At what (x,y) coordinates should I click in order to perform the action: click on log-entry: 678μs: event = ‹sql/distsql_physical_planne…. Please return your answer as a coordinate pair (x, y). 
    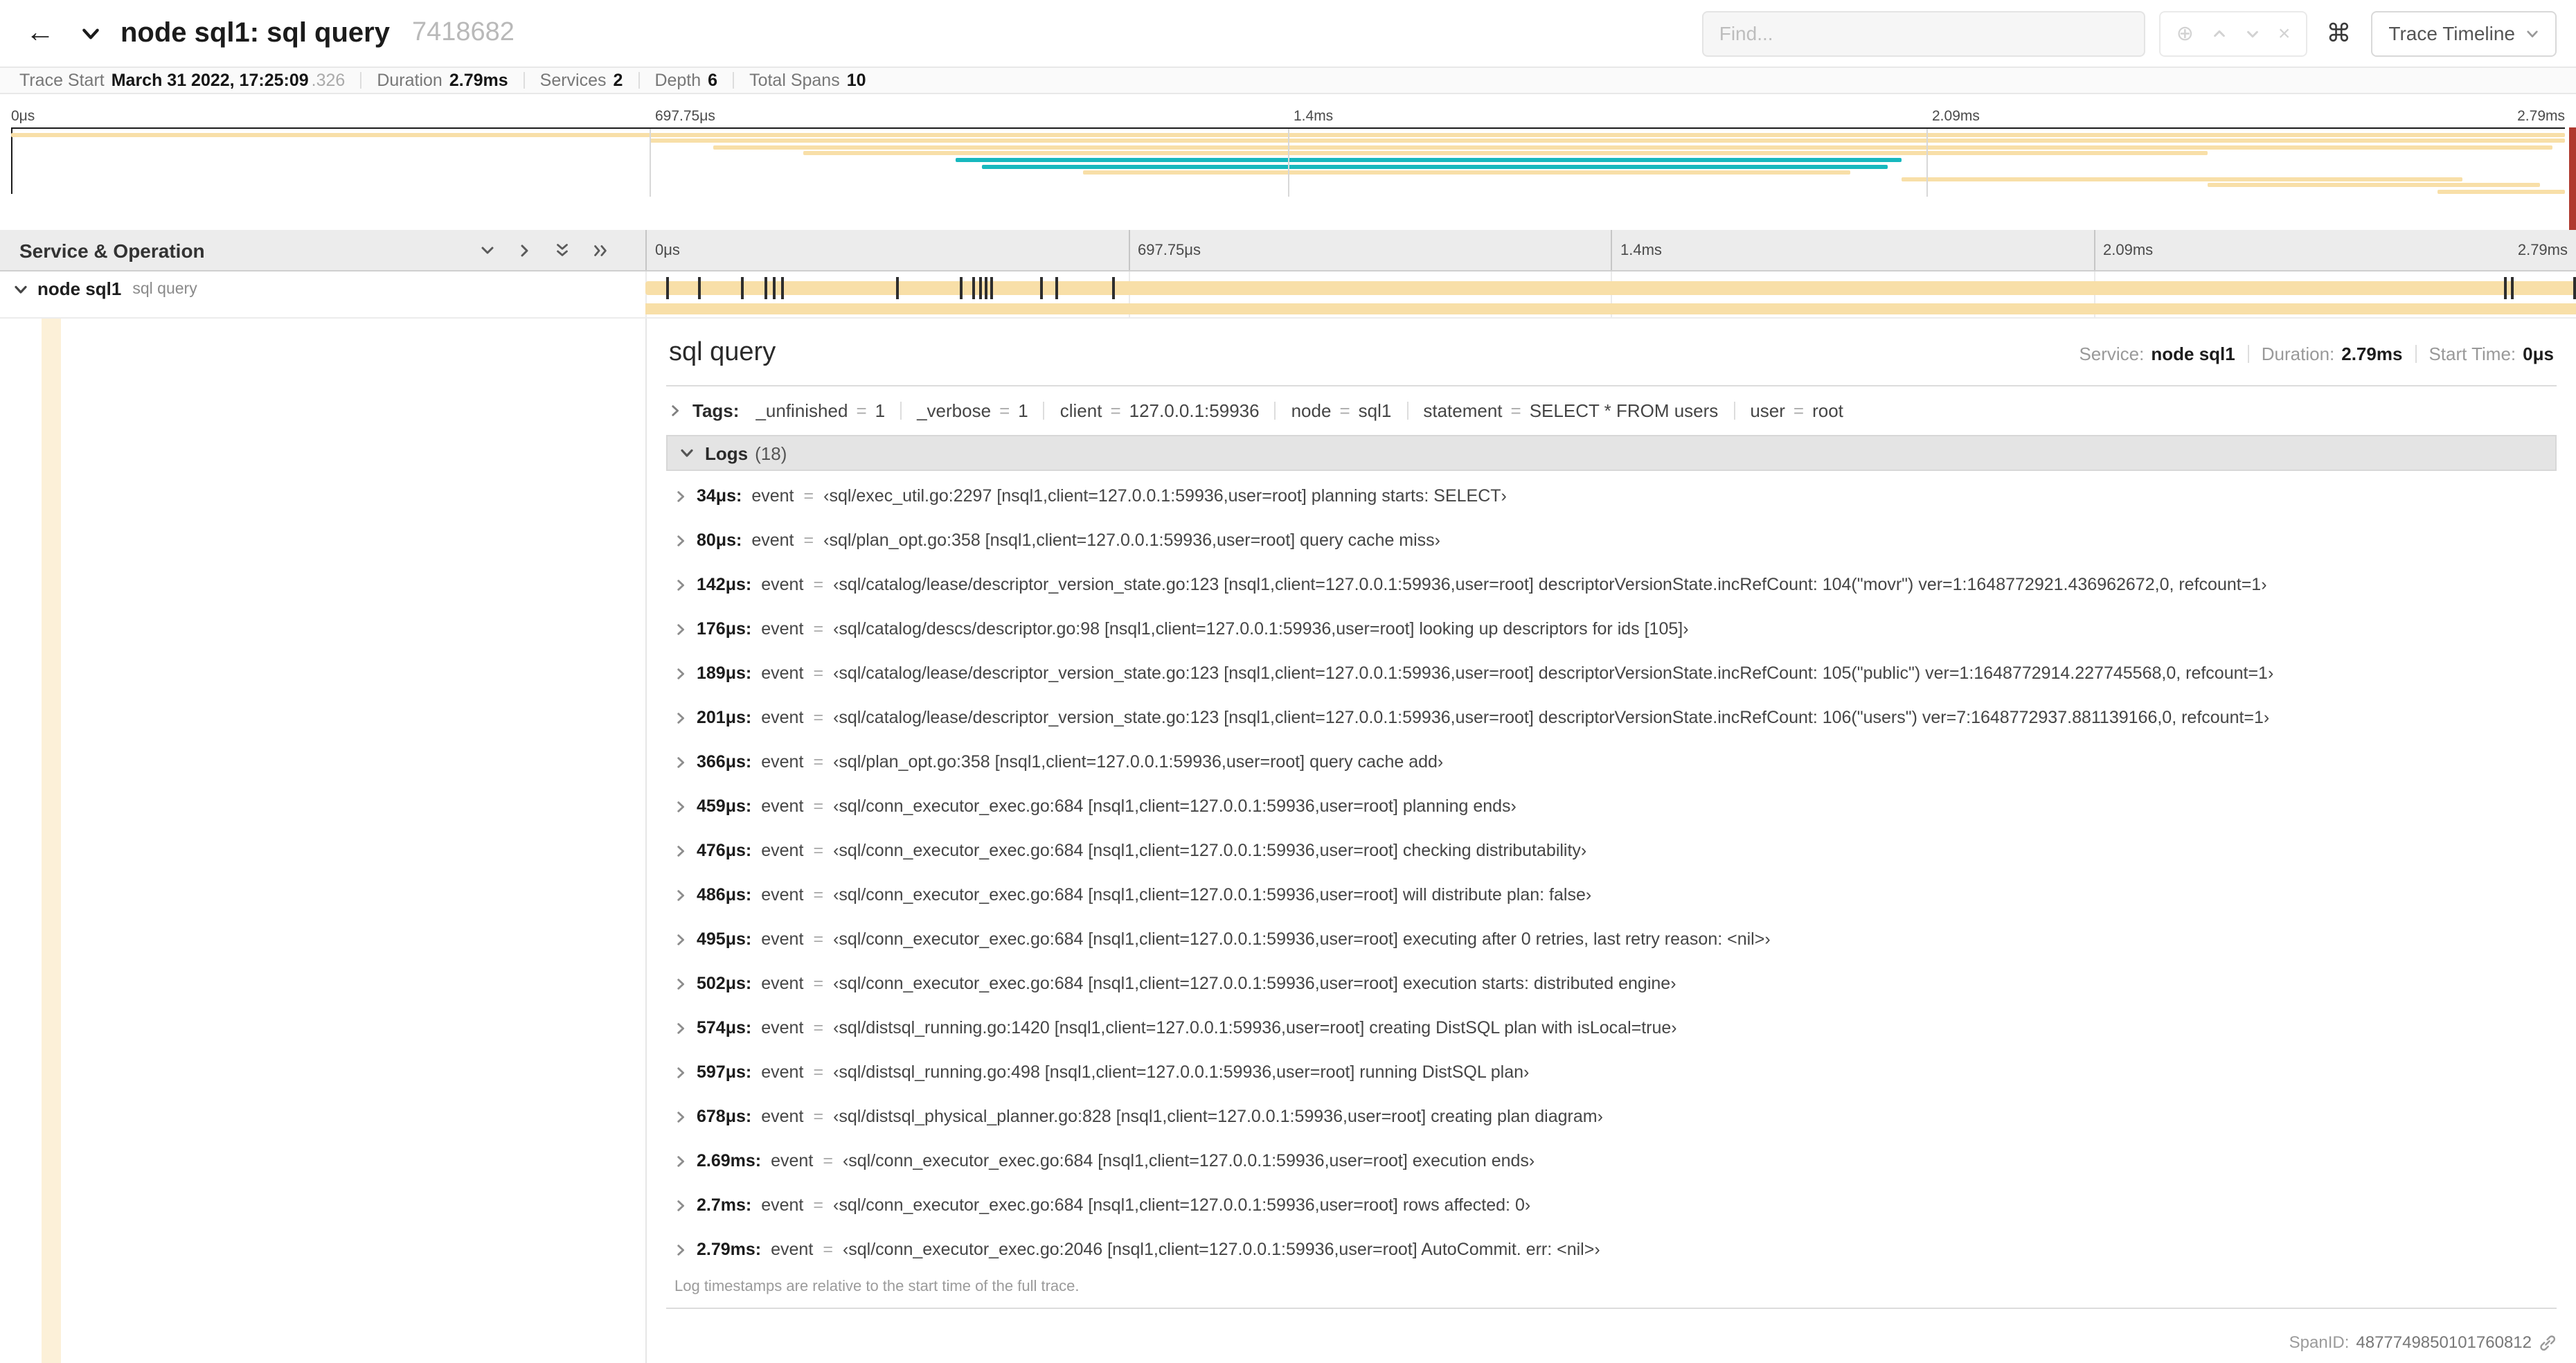
    Looking at the image, I should click on (1612, 1116).